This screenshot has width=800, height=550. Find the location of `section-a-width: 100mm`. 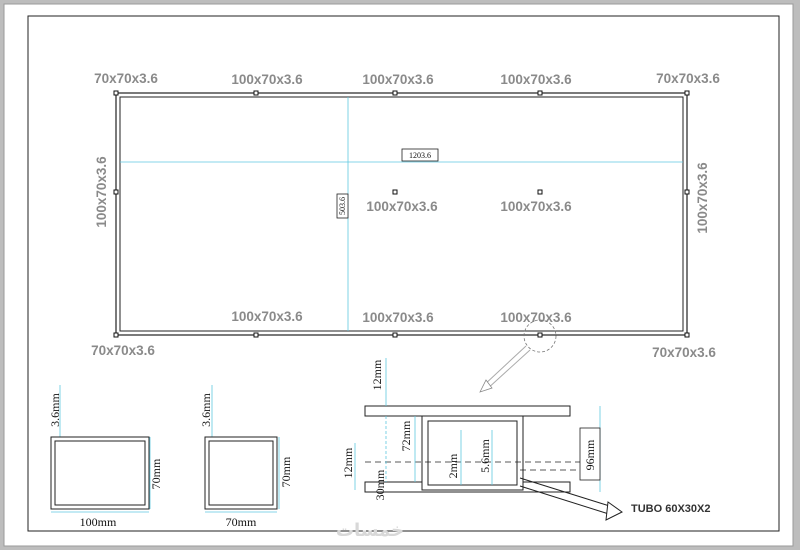

section-a-width: 100mm is located at coordinates (98, 522).